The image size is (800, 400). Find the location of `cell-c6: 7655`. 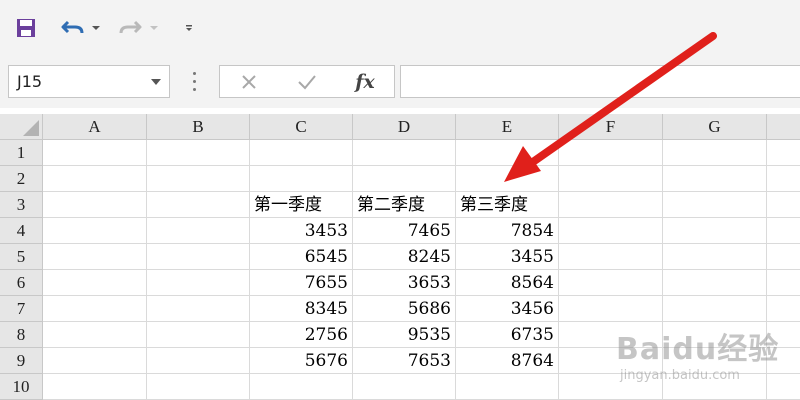

cell-c6: 7655 is located at coordinates (301, 283).